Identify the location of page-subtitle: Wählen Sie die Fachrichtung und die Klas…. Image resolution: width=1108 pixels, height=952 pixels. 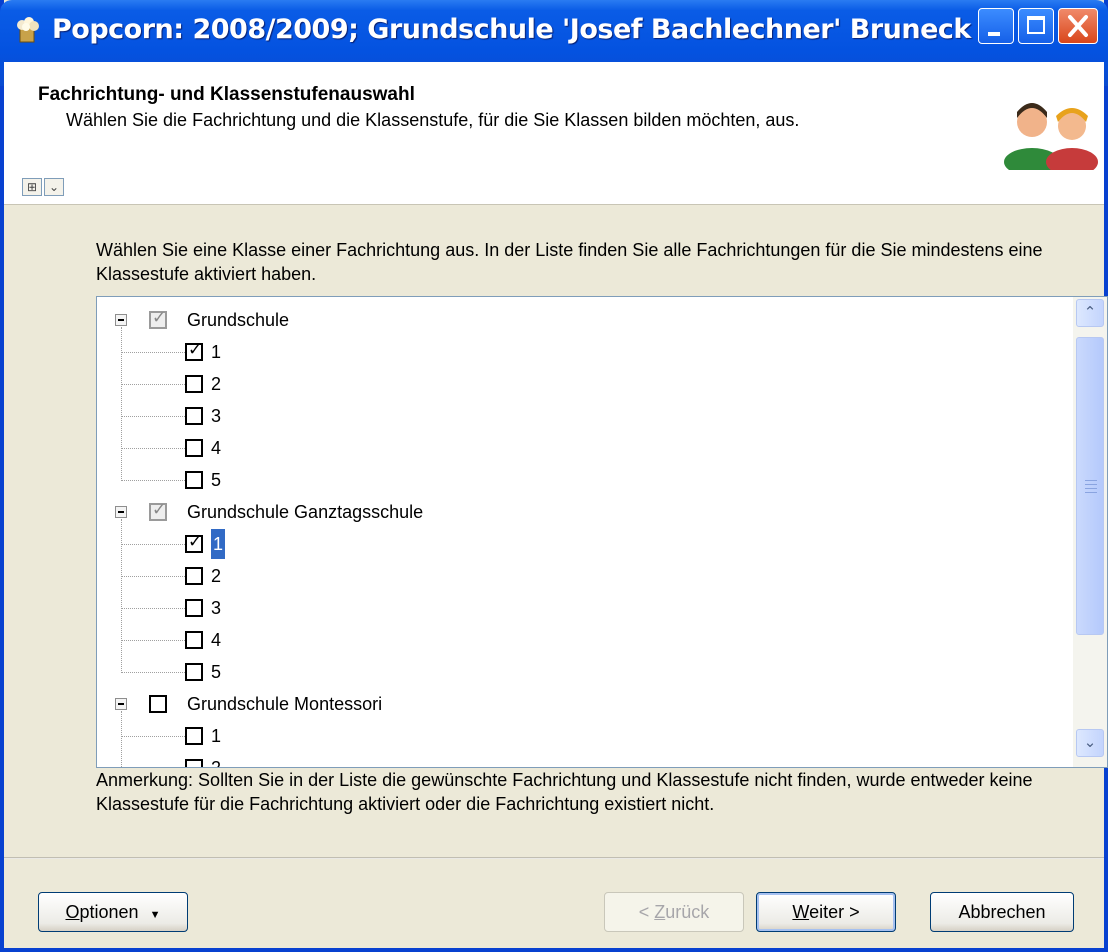
(433, 120).